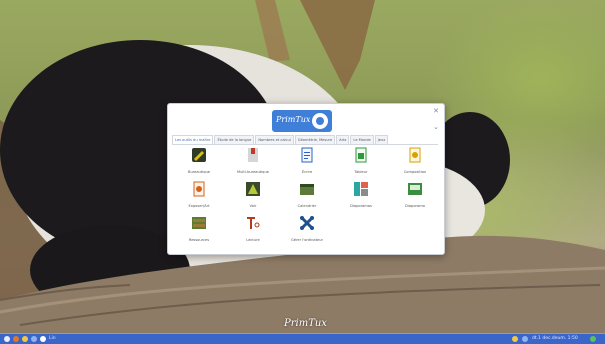  I want to click on scissors-icon, so click(253, 223).